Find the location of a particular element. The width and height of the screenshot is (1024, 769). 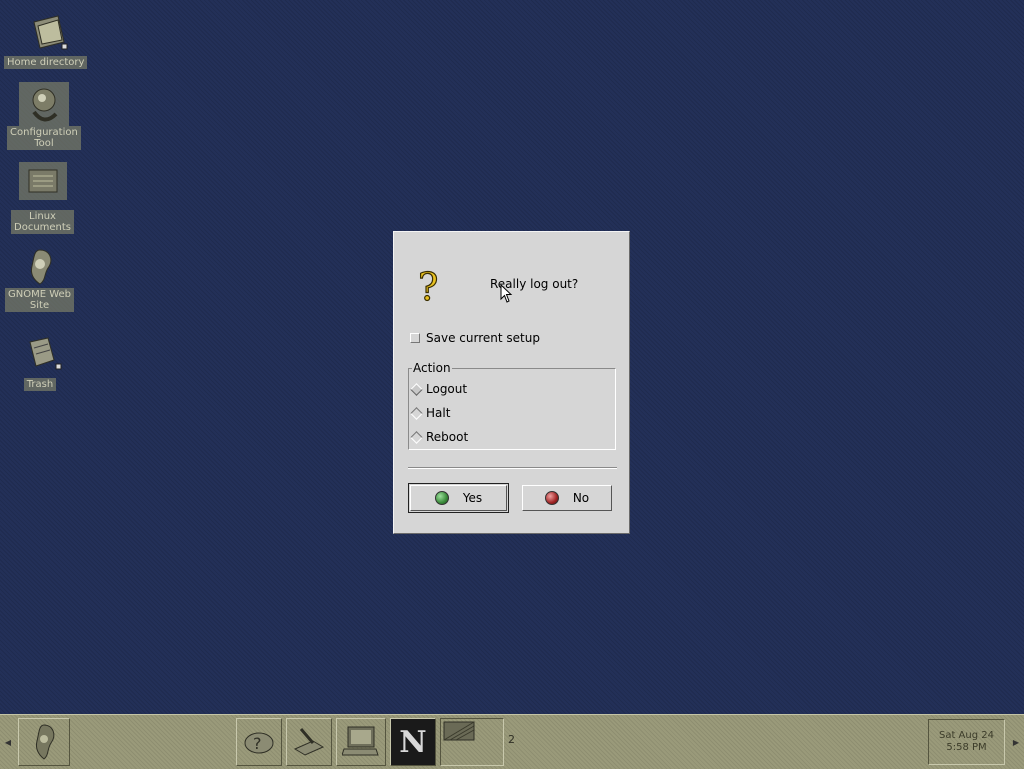

tools-icon is located at coordinates (309, 742).